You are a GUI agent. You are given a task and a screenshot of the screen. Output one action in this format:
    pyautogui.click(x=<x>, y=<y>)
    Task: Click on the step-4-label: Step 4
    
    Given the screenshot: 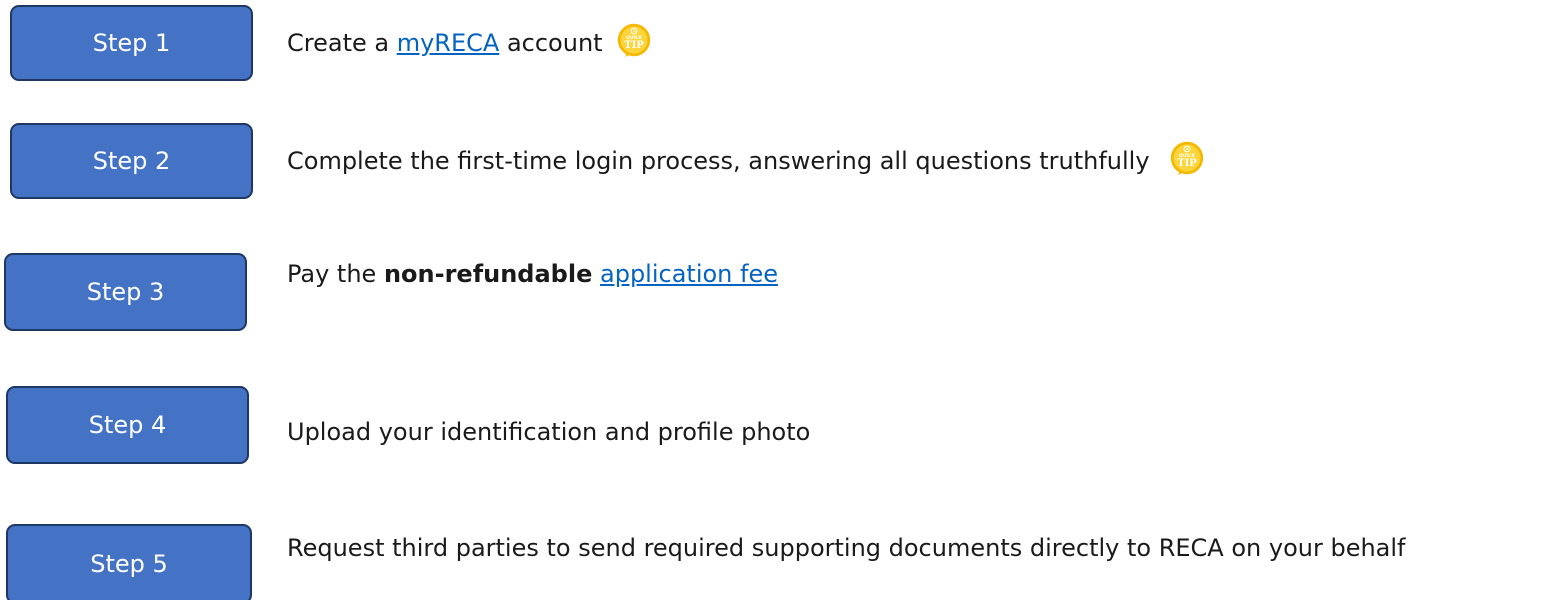 What is the action you would take?
    pyautogui.click(x=127, y=425)
    